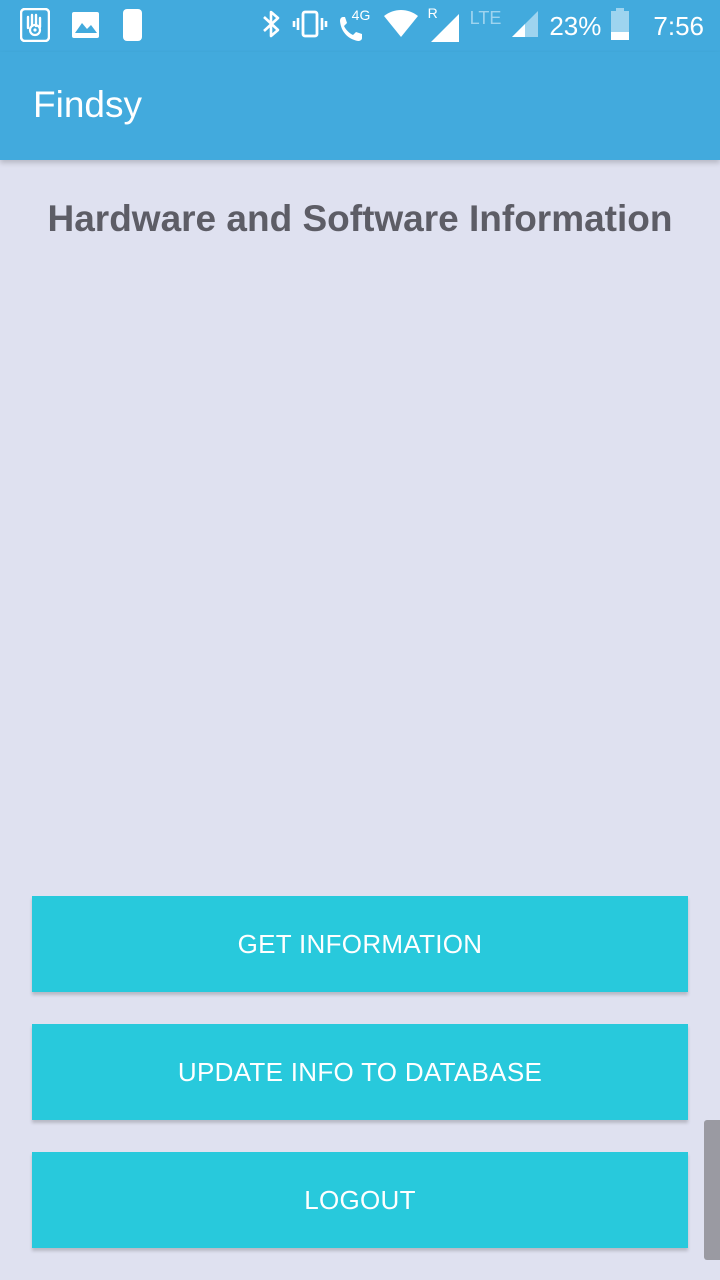 The height and width of the screenshot is (1280, 720). I want to click on gallery-icon, so click(86, 27).